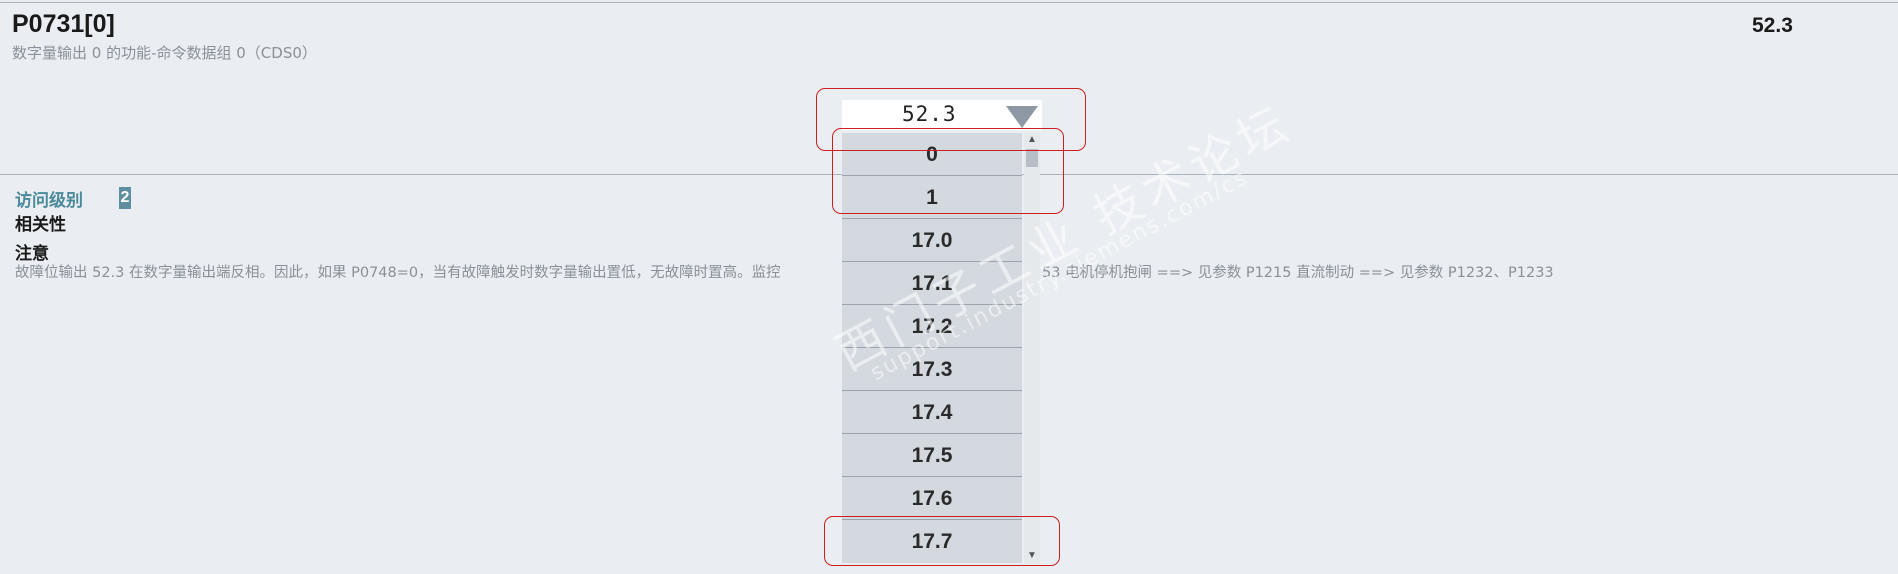 This screenshot has height=574, width=1898. I want to click on option-item: 17.1, so click(932, 283).